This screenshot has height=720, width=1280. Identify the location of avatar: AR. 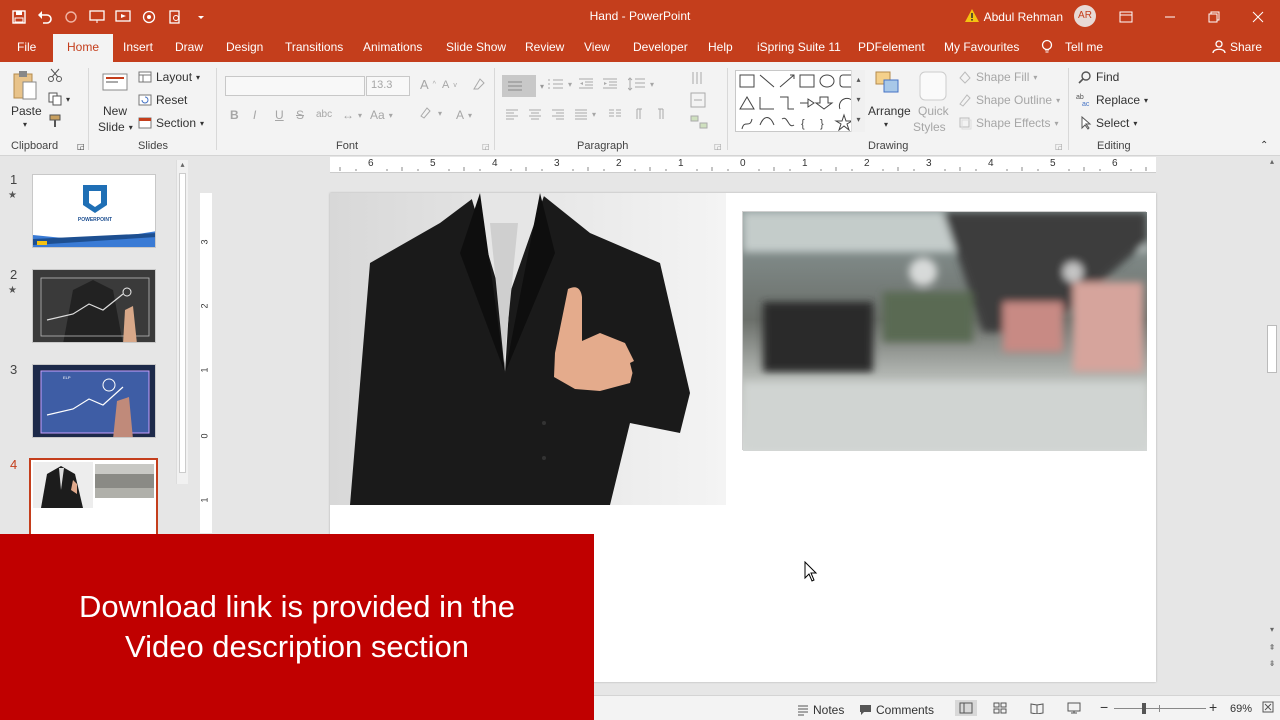
(1085, 16).